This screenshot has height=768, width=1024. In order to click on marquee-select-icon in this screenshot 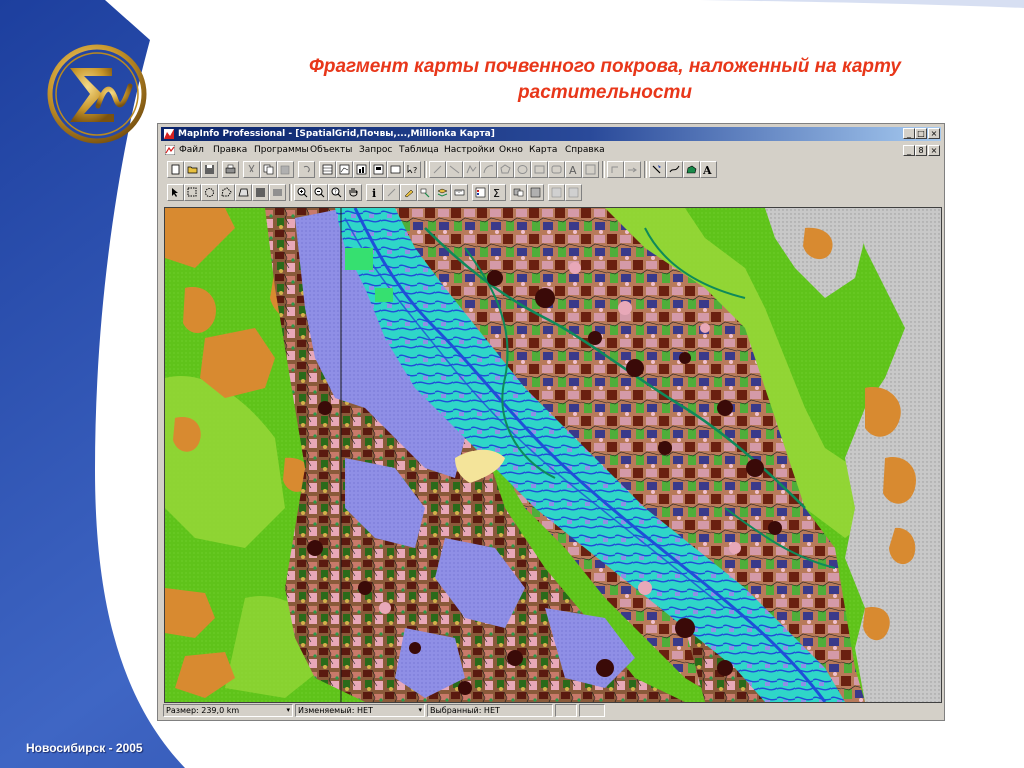, I will do `click(192, 192)`.